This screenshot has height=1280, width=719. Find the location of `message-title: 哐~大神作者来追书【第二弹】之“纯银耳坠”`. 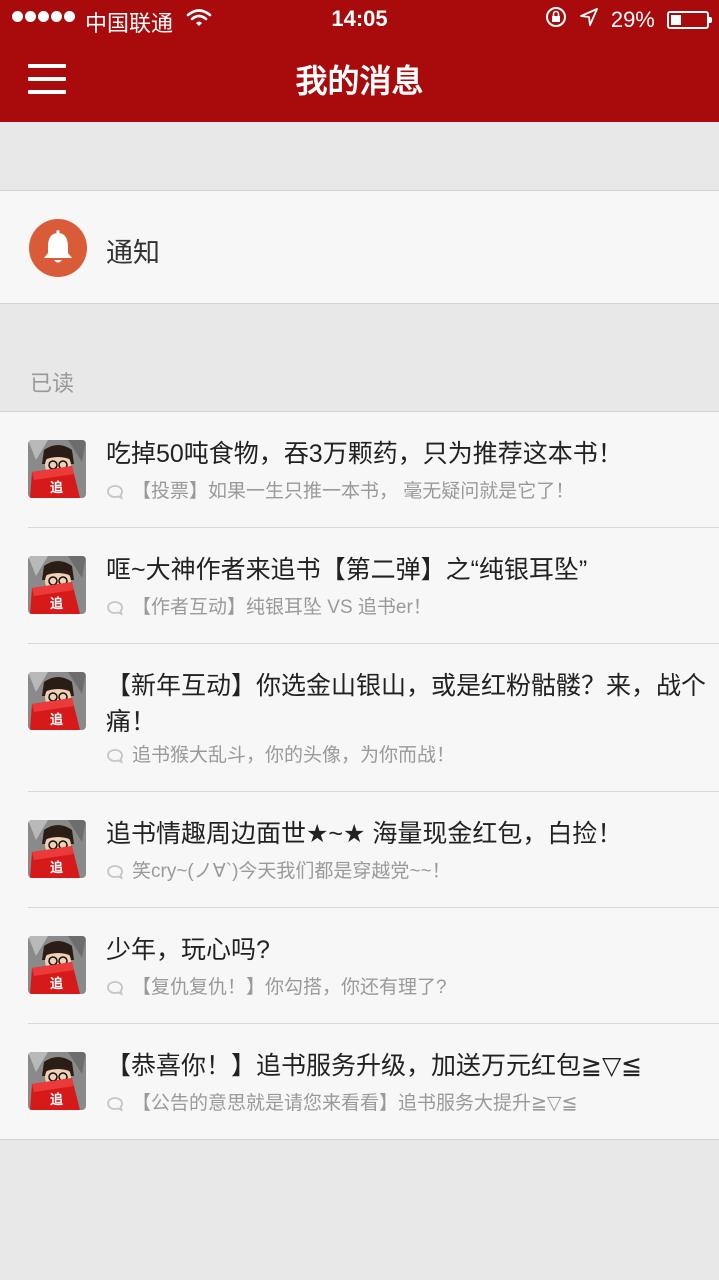

message-title: 哐~大神作者来追书【第二弹】之“纯银耳坠” is located at coordinates (347, 570).